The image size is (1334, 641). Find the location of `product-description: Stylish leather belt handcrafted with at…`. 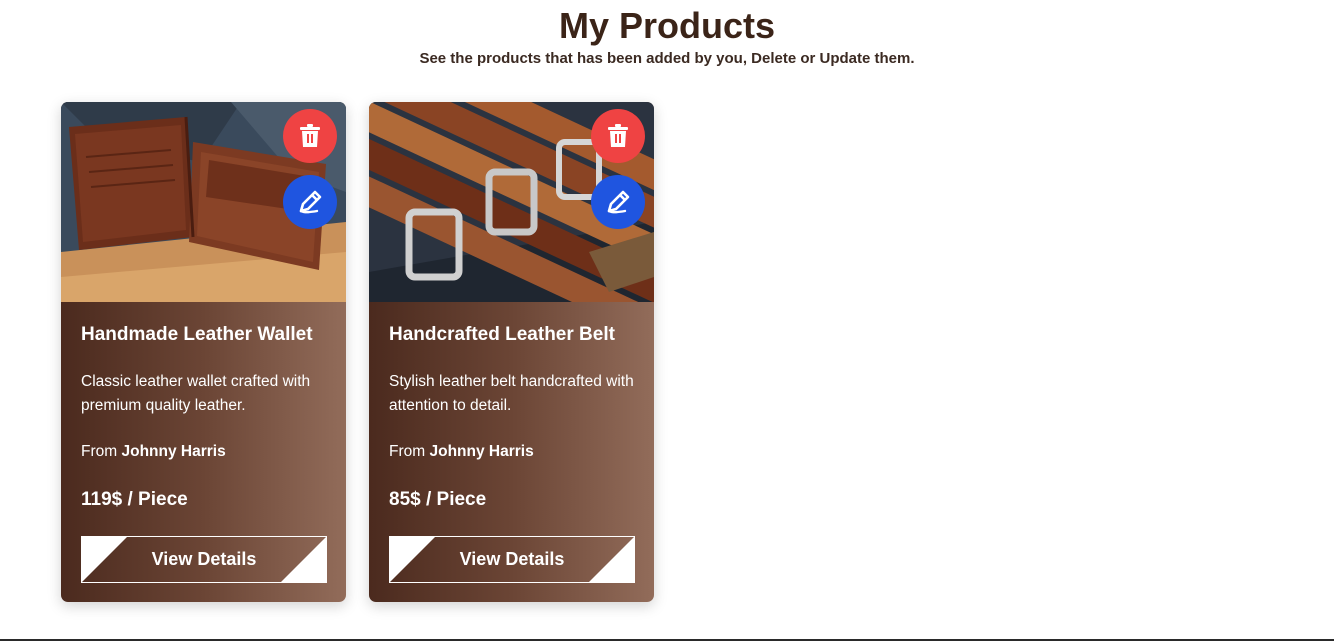

product-description: Stylish leather belt handcrafted with at… is located at coordinates (511, 393).